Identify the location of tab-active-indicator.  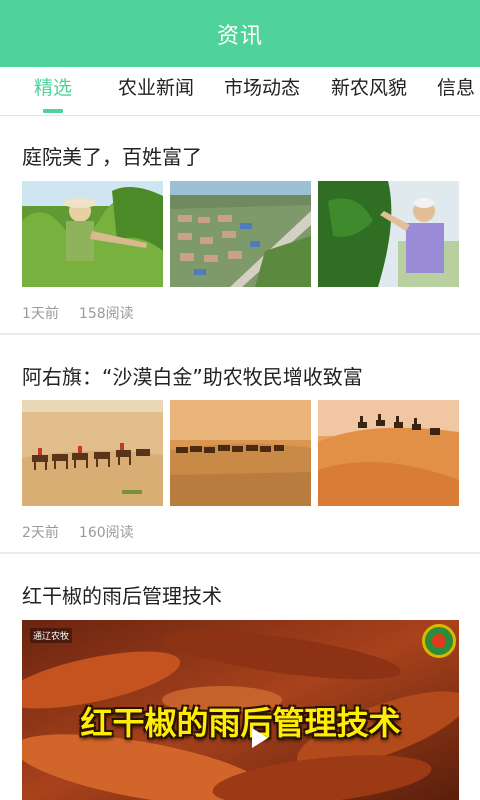
(53, 111).